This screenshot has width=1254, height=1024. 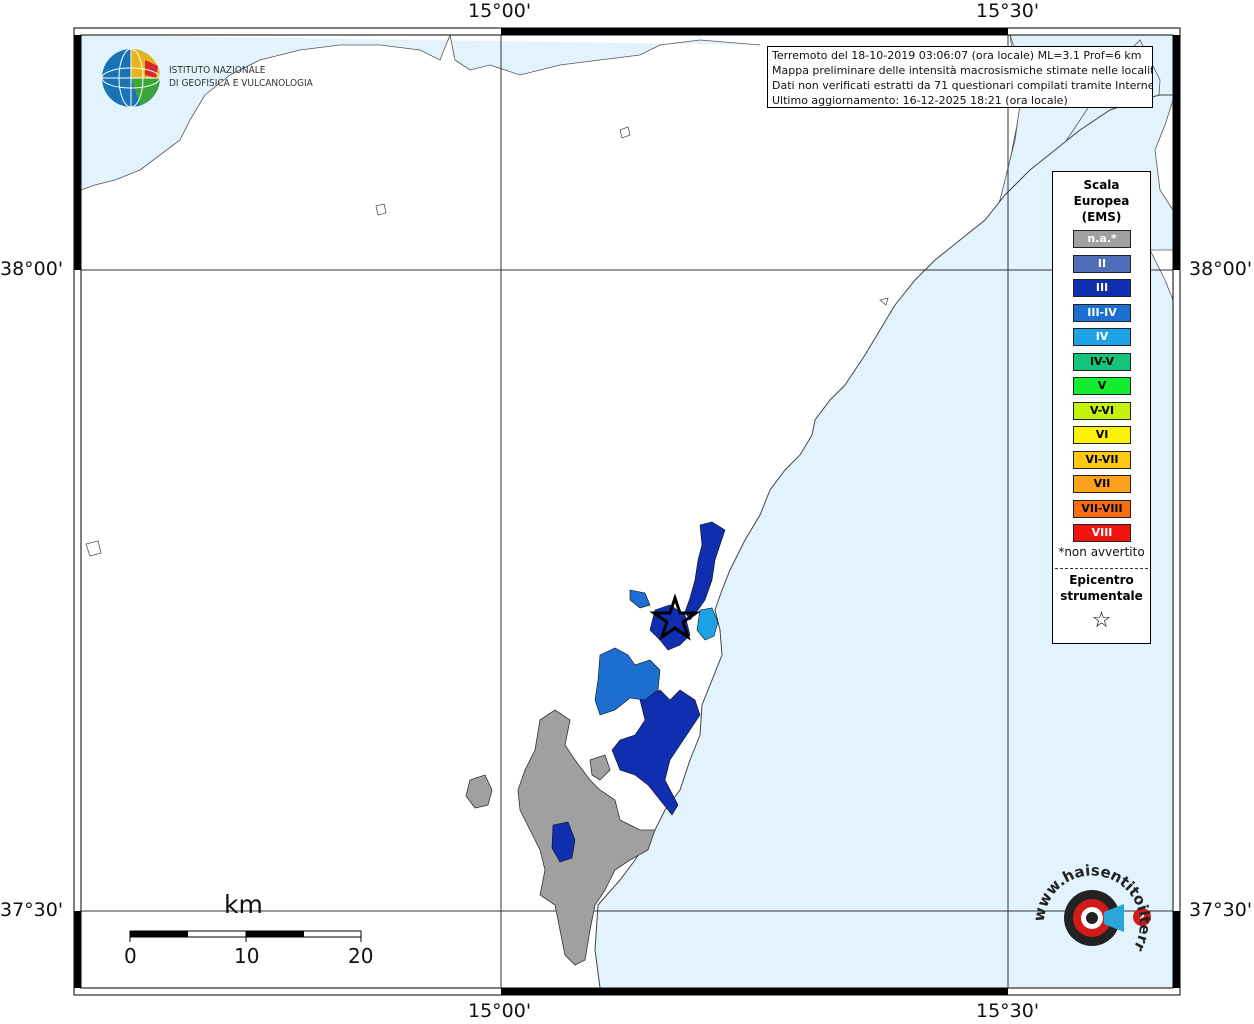 What do you see at coordinates (361, 956) in the screenshot?
I see `scale-label-20: 20` at bounding box center [361, 956].